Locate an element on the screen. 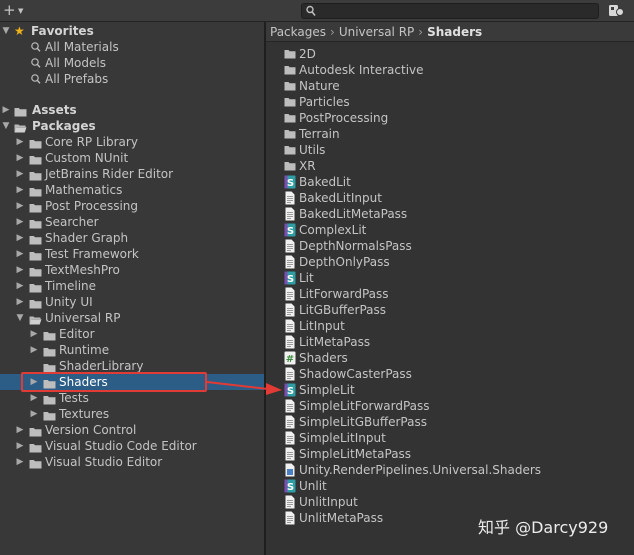 This screenshot has height=555, width=634. tree-urp-child: ▶ Editor is located at coordinates (132, 334).